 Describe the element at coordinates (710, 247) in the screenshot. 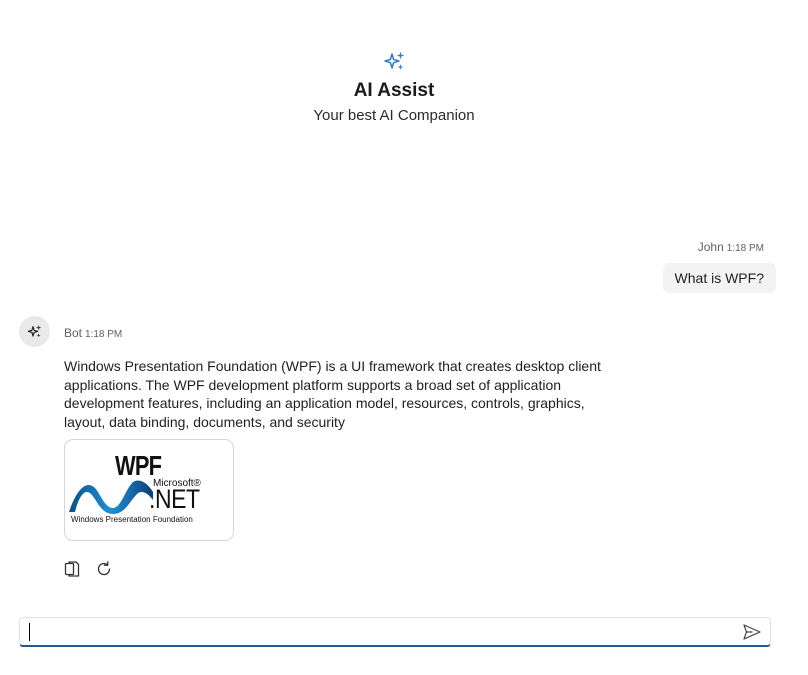

I see `user-author: John` at that location.